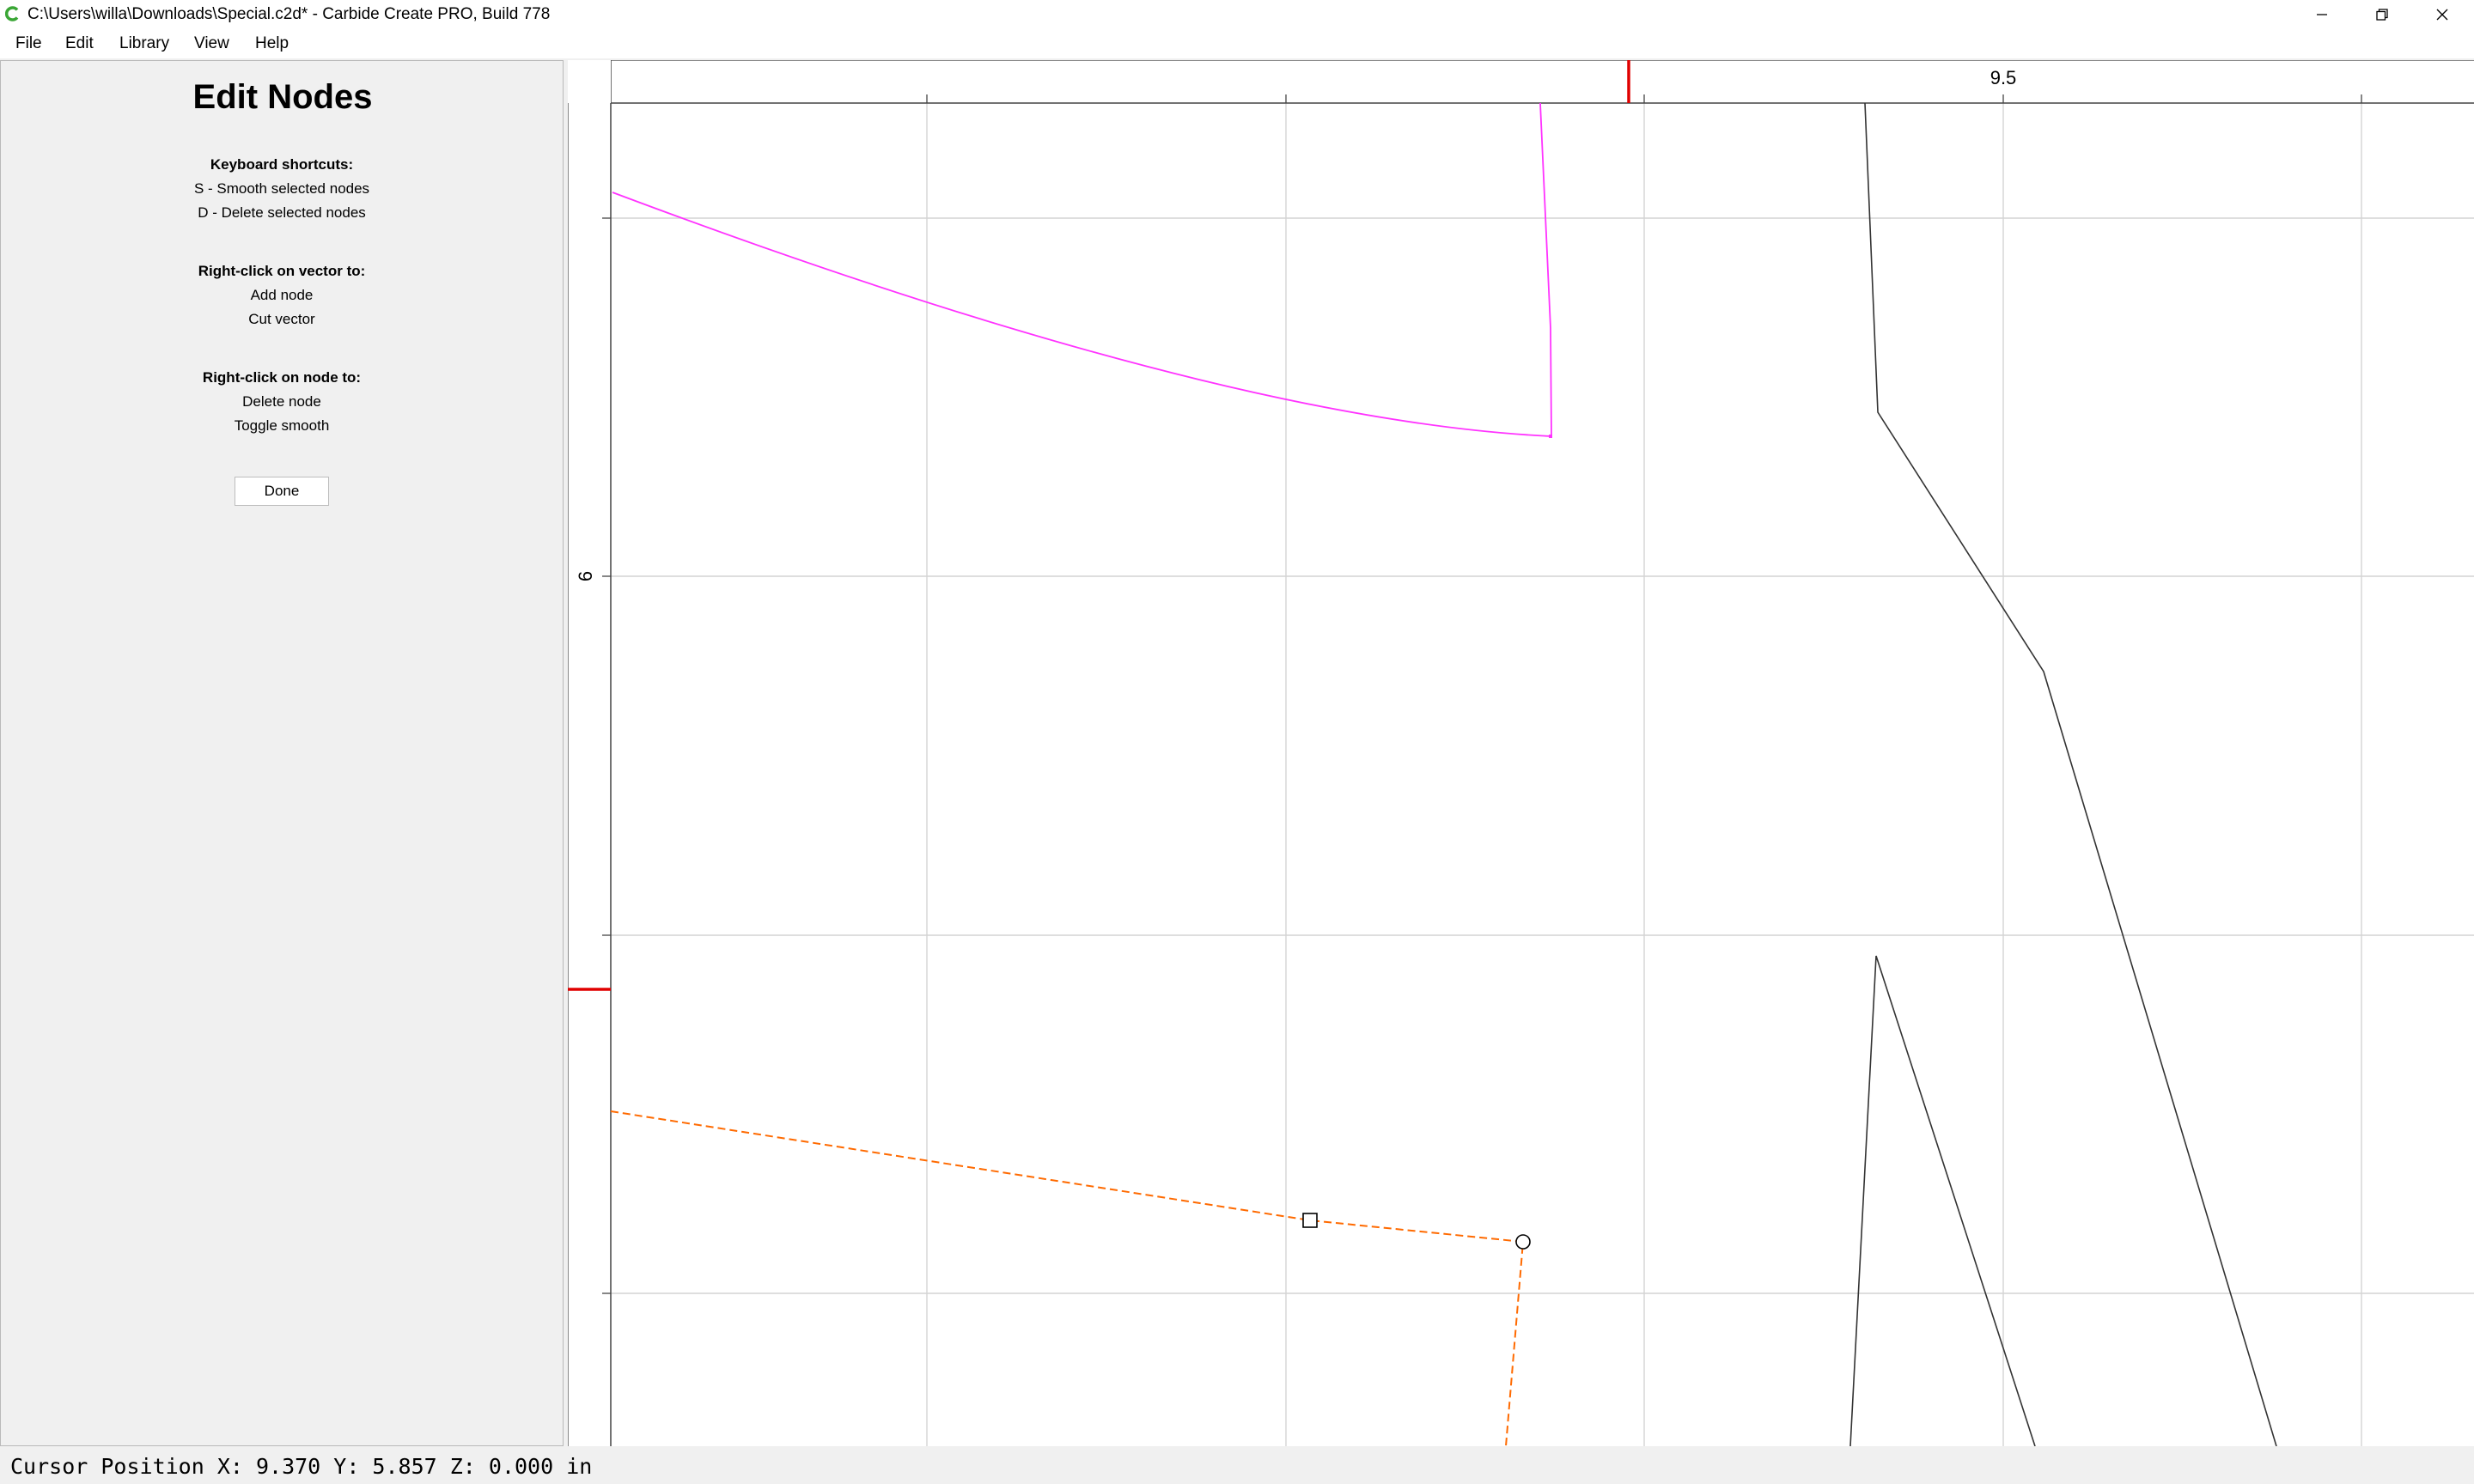 The height and width of the screenshot is (1484, 2474). I want to click on close-icon, so click(2442, 15).